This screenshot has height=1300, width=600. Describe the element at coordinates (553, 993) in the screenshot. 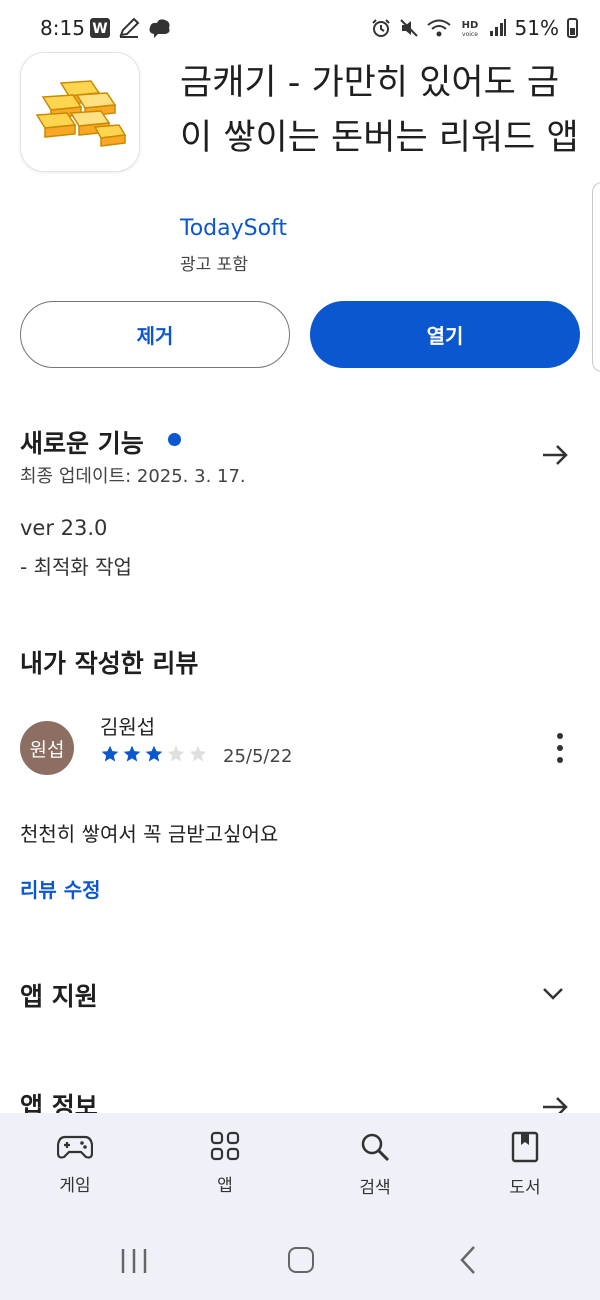

I see `chevron-down-icon` at that location.